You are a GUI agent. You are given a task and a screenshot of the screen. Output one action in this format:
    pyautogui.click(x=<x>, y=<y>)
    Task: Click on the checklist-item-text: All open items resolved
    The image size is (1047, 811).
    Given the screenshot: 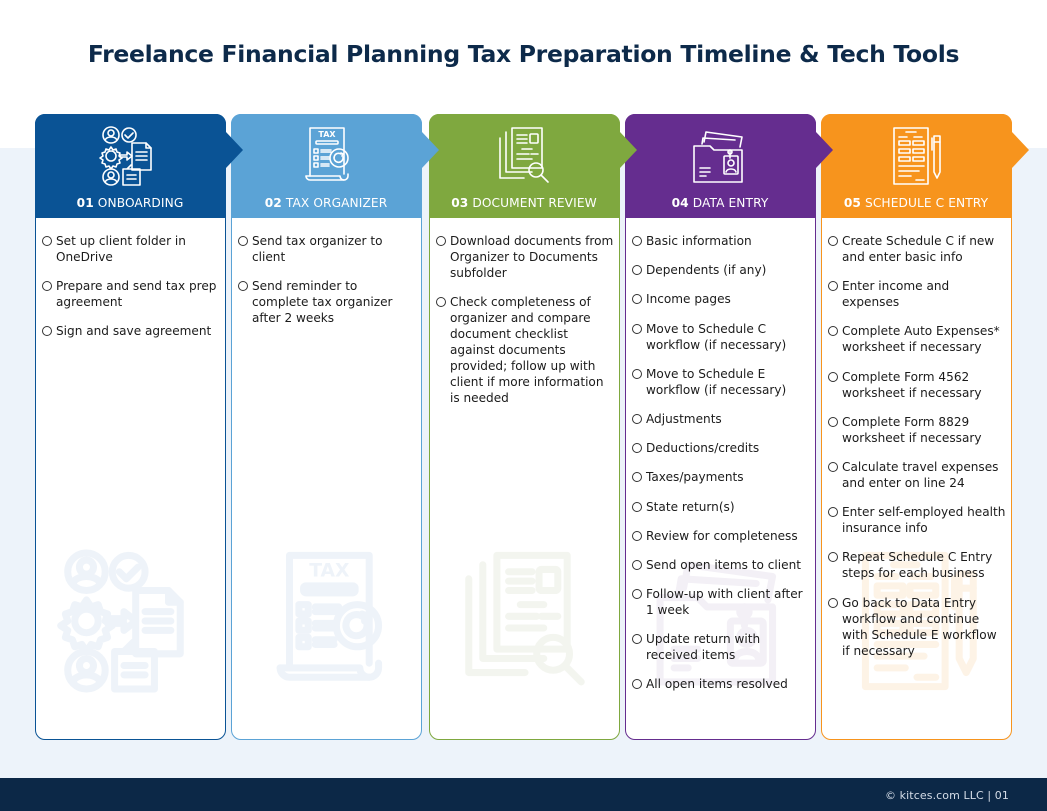 What is the action you would take?
    pyautogui.click(x=717, y=684)
    